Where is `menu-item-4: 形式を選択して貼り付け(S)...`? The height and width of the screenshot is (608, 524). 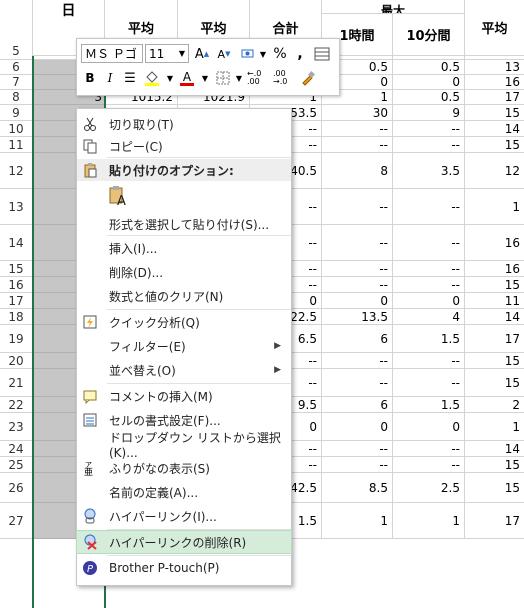
menu-item-4: 形式を選択して貼り付け(S)... is located at coordinates (184, 224).